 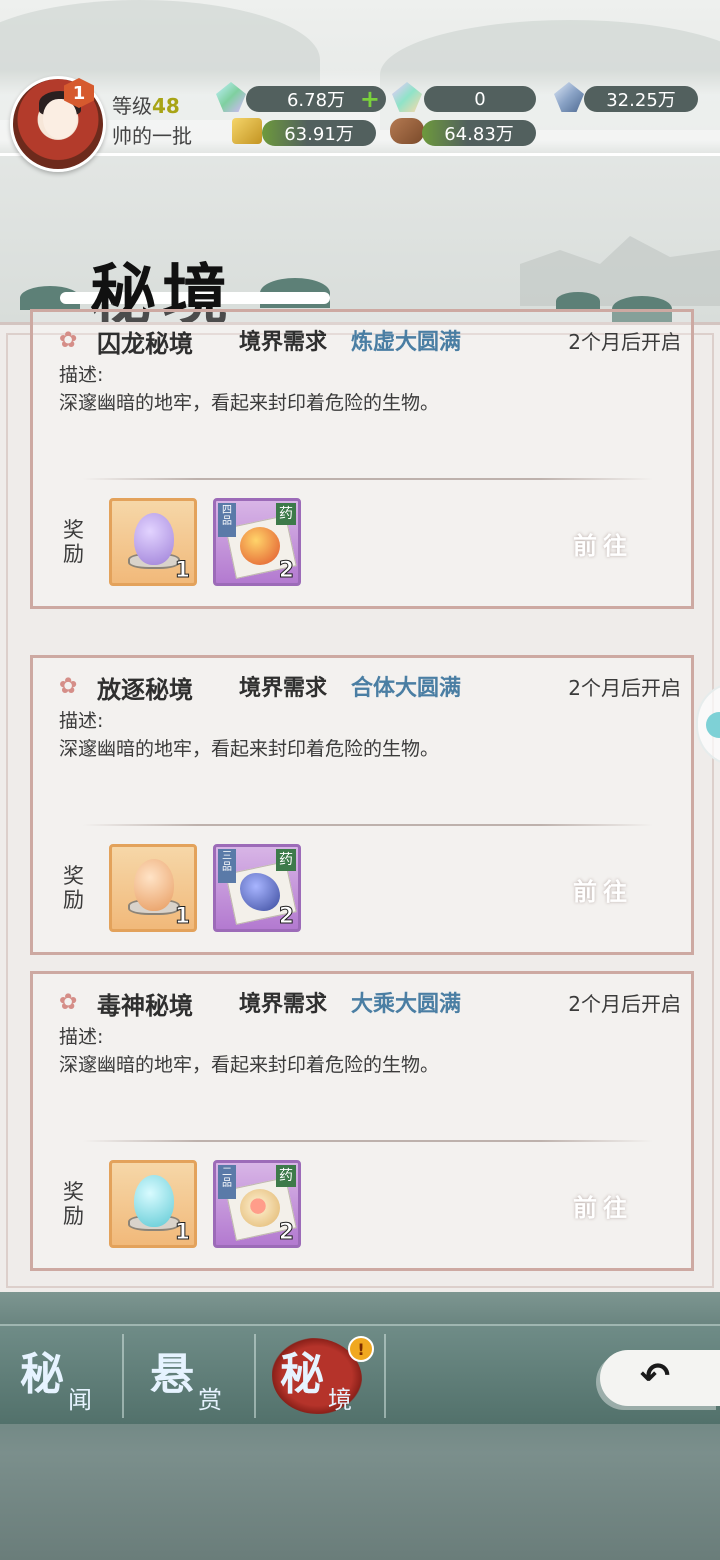 I want to click on spirit-stone-counter: 6.78万 +, so click(x=316, y=99).